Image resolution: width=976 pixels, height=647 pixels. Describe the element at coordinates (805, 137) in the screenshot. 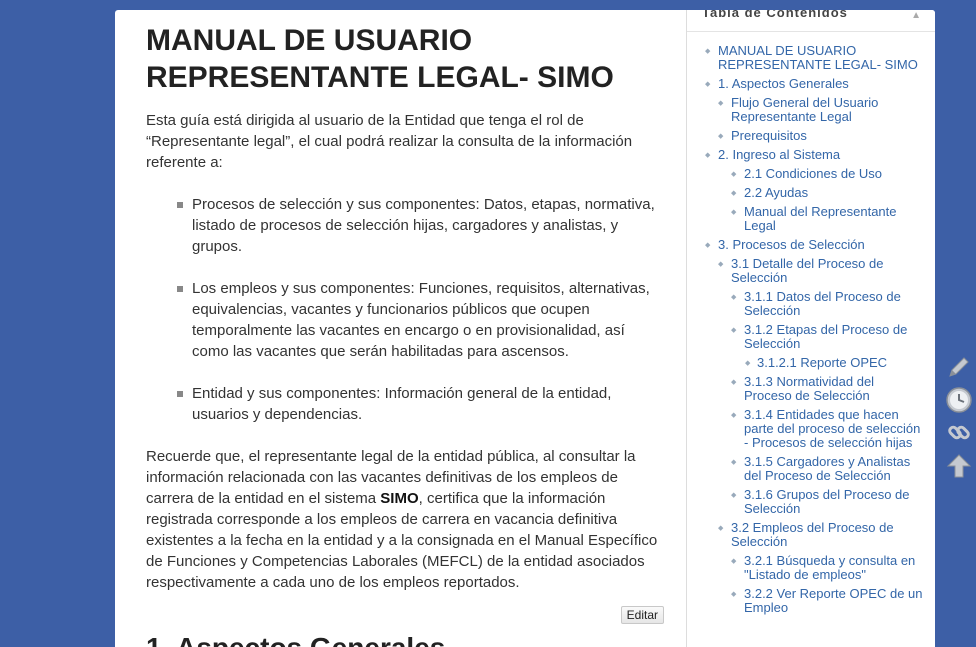

I see `toc-item: Prerequisitos` at that location.